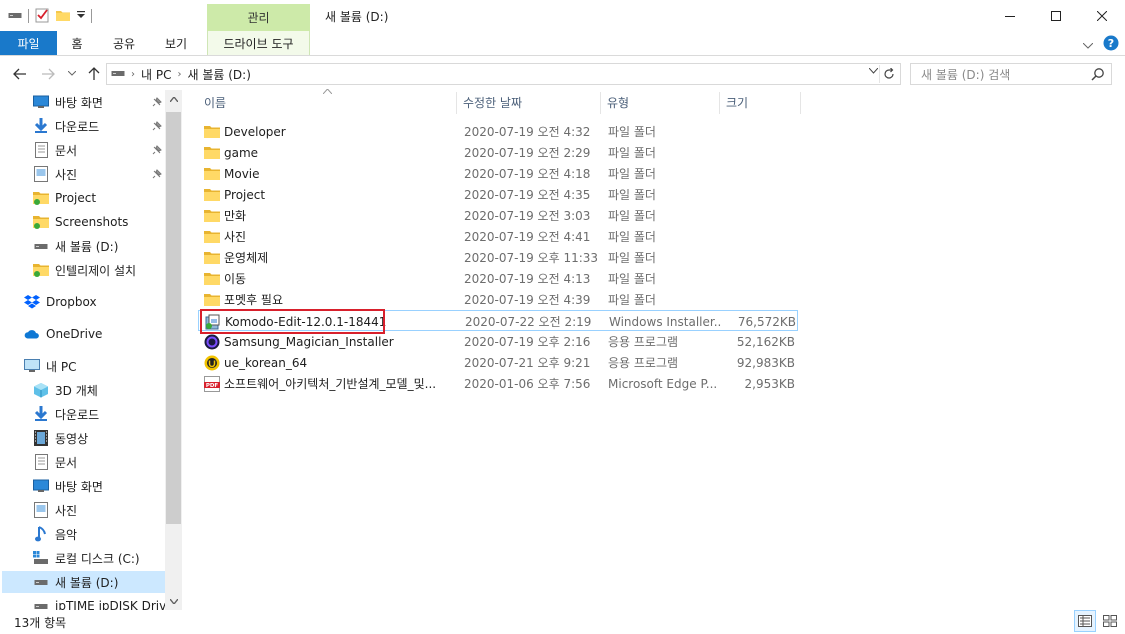  What do you see at coordinates (176, 43) in the screenshot?
I see `tab-view: 보기` at bounding box center [176, 43].